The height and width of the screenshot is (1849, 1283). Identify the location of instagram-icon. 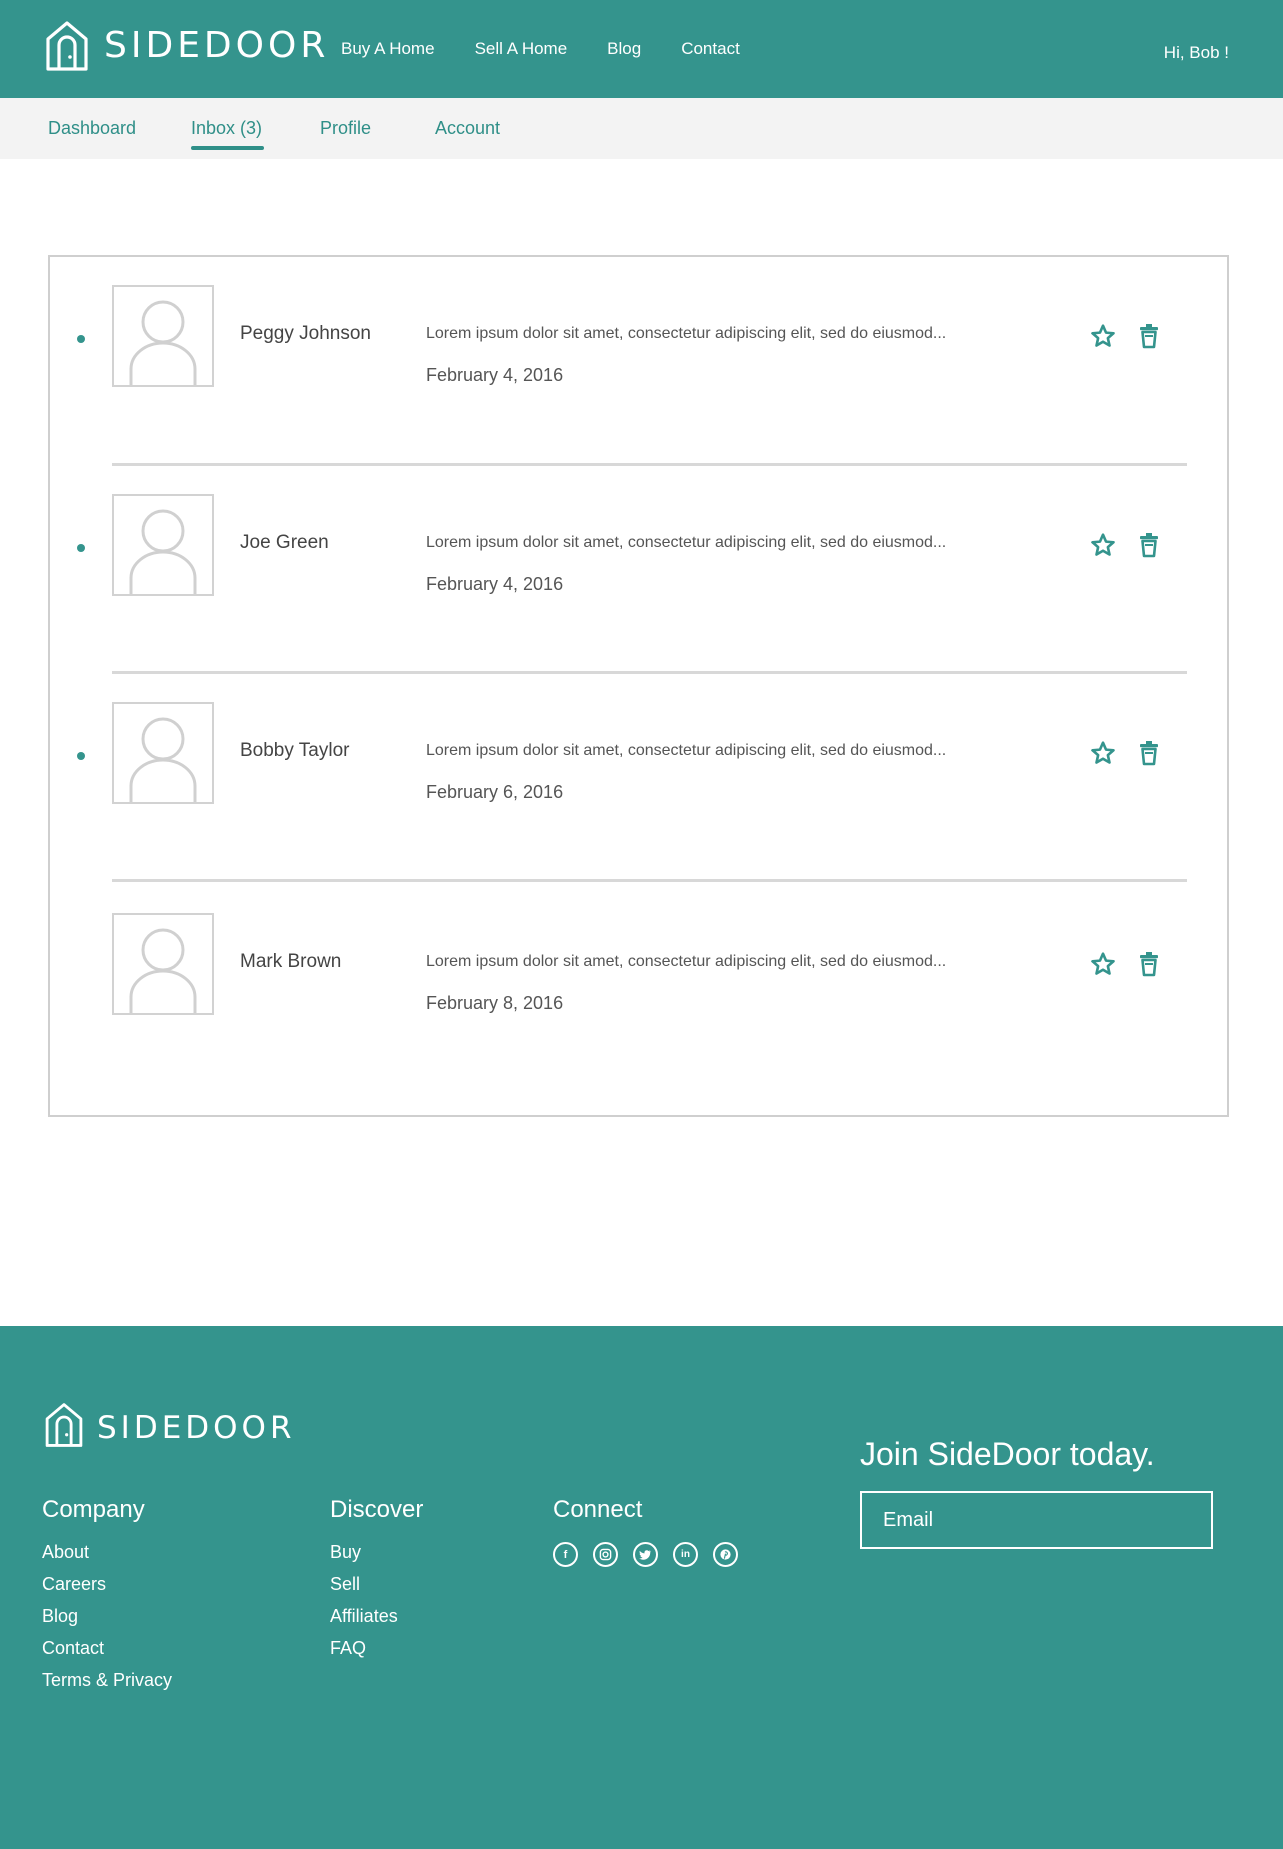
(605, 1554).